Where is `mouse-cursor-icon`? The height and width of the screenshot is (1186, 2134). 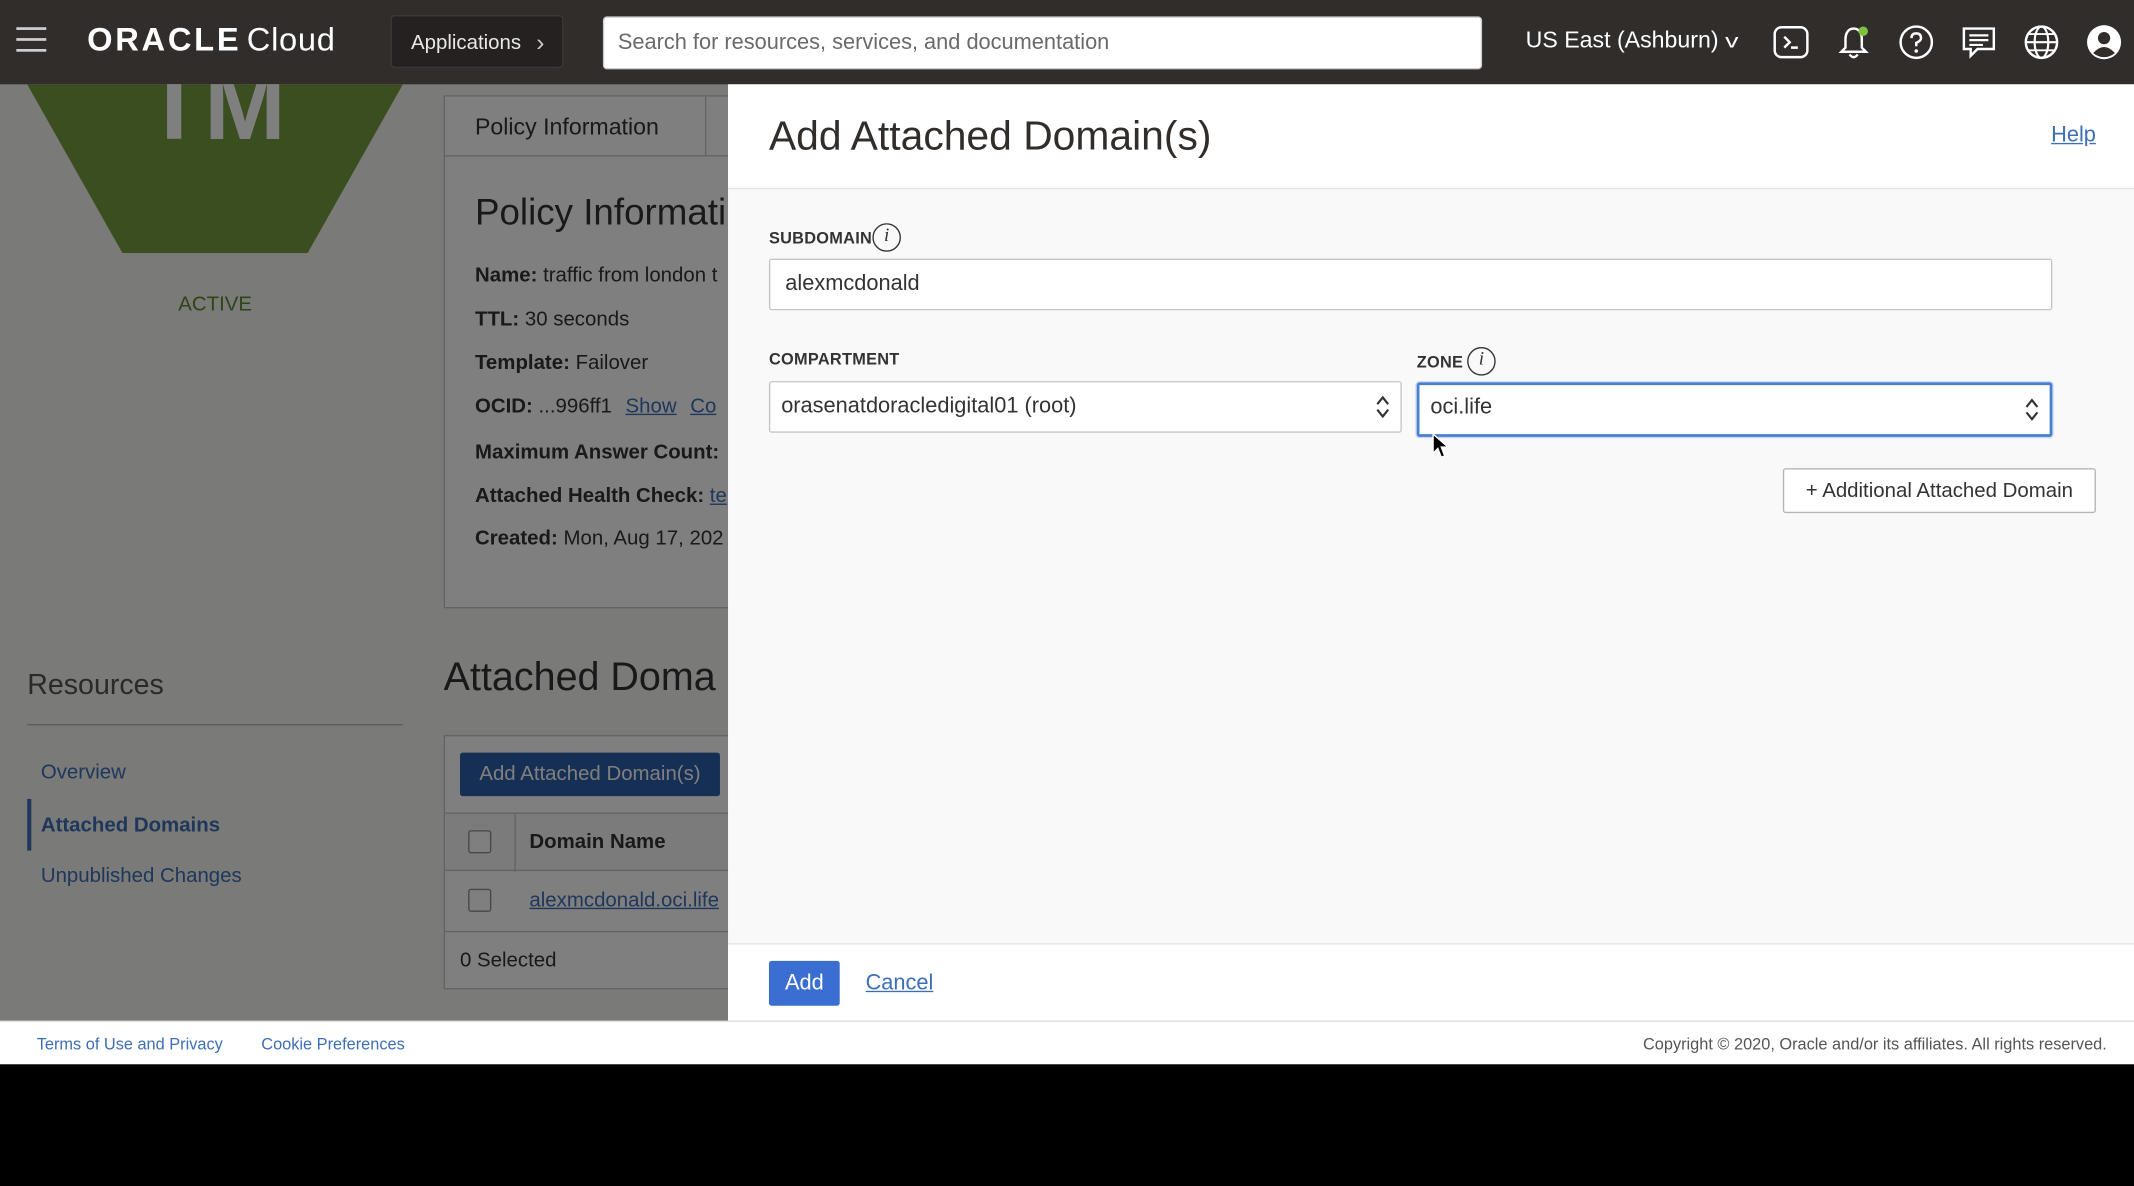
mouse-cursor-icon is located at coordinates (1441, 445).